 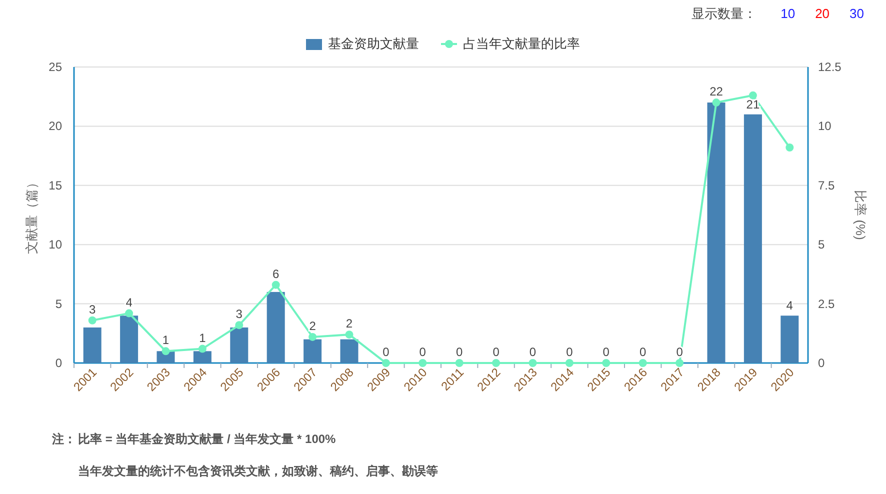 I want to click on data-label: 21, so click(x=753, y=104).